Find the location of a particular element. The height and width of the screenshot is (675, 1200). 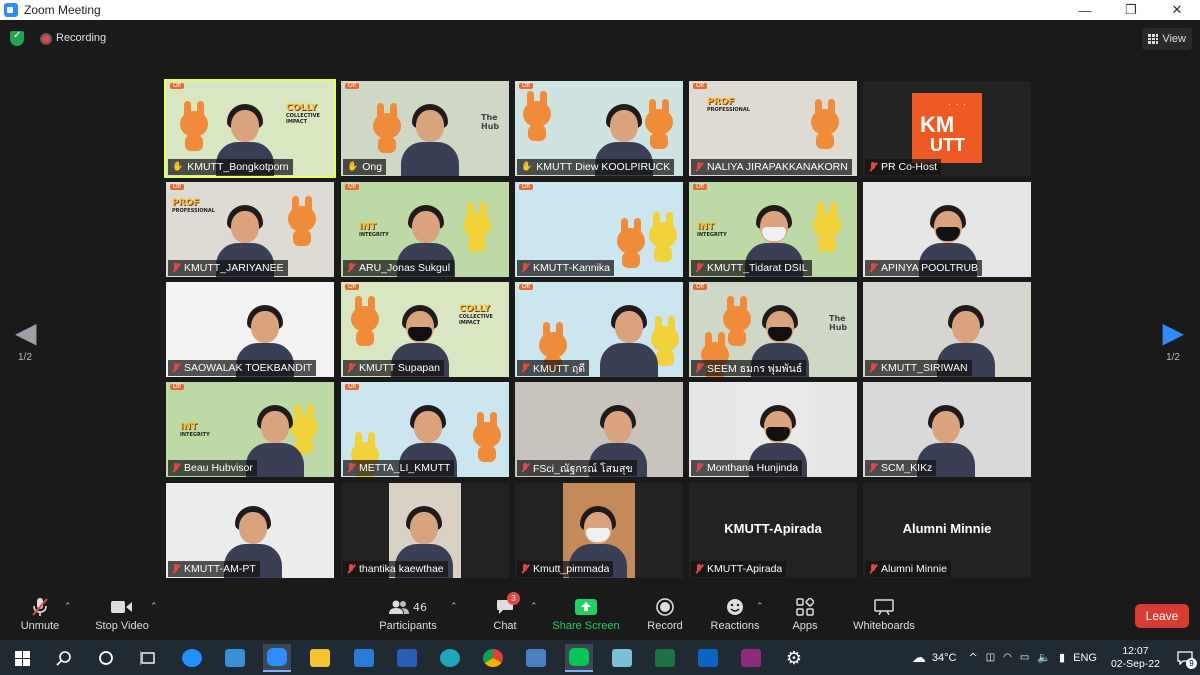

settings-gear-icon: ⚙ is located at coordinates (794, 658).